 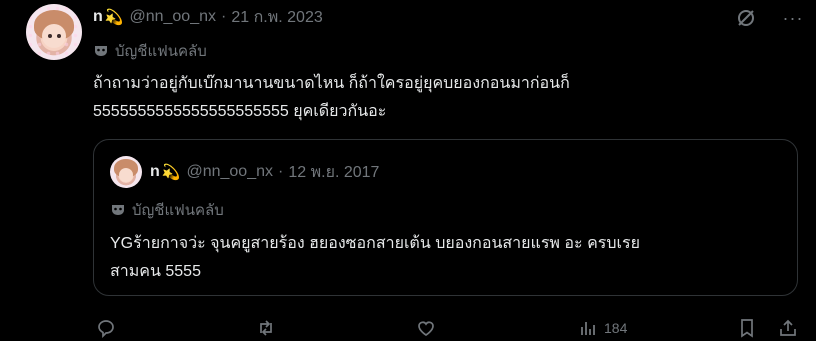 I want to click on quoted-header: n 💫 @nn_oo_nx · 12 พ.ย. 2017, so click(x=264, y=172).